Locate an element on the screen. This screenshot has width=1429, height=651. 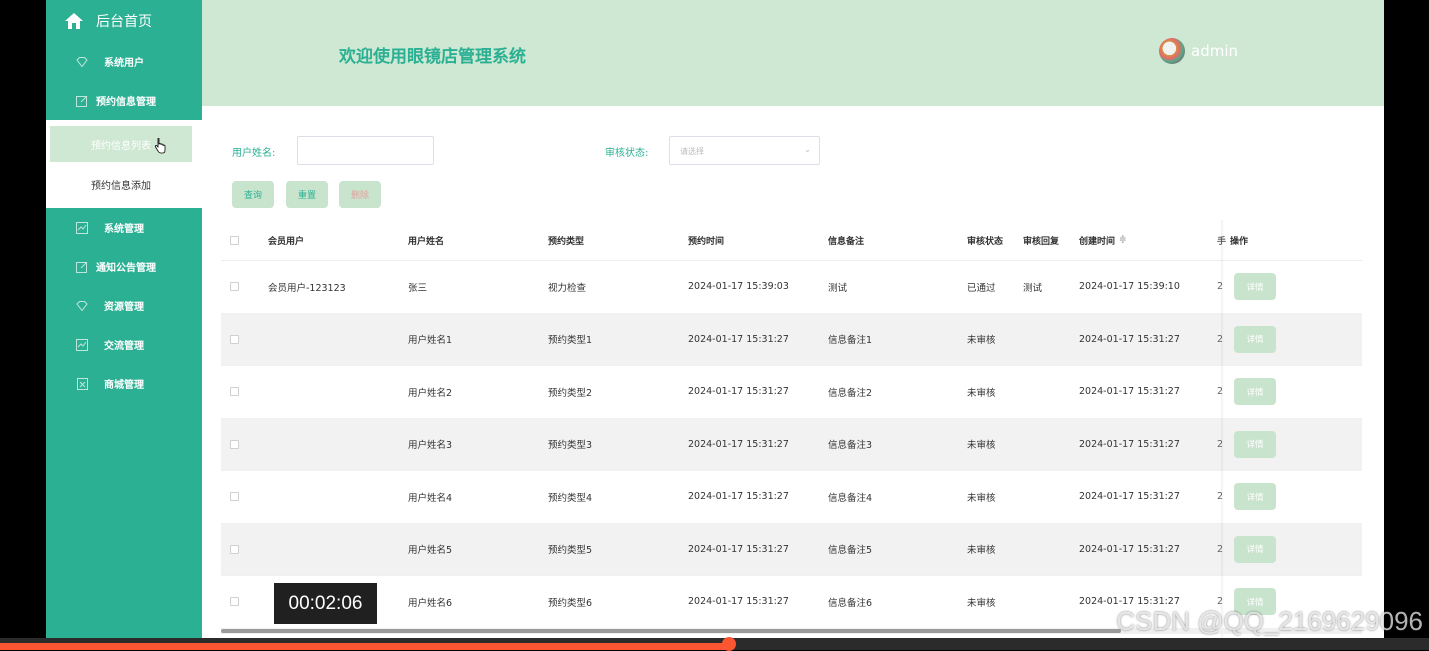
scrollbar-thumb is located at coordinates (671, 631).